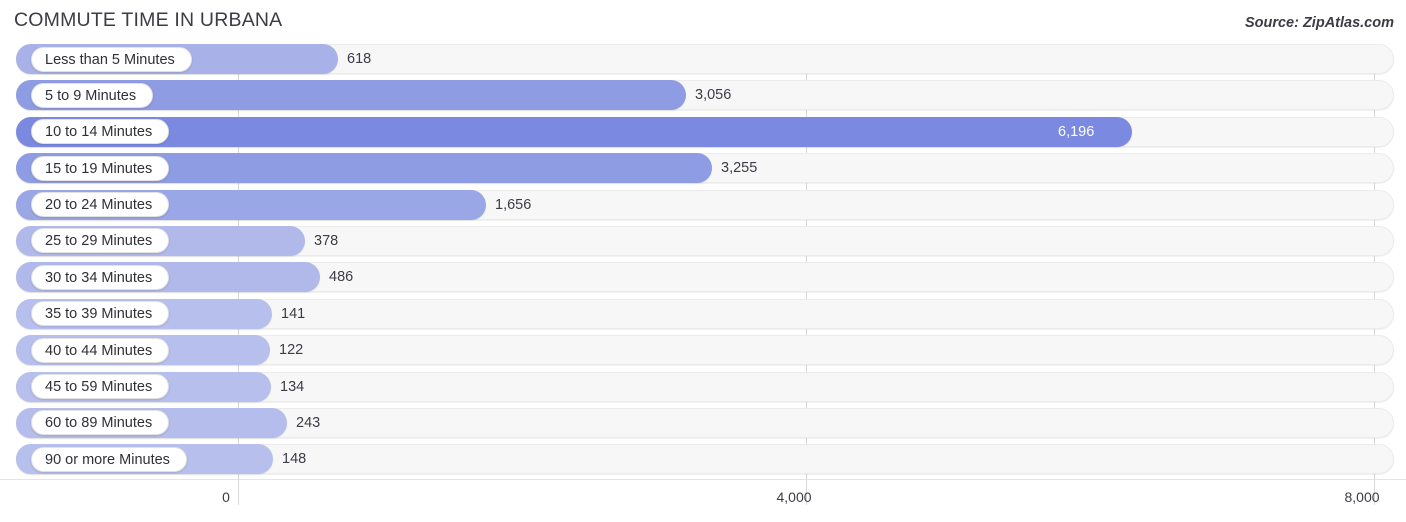  Describe the element at coordinates (292, 386) in the screenshot. I see `bar-value-label: 134` at that location.